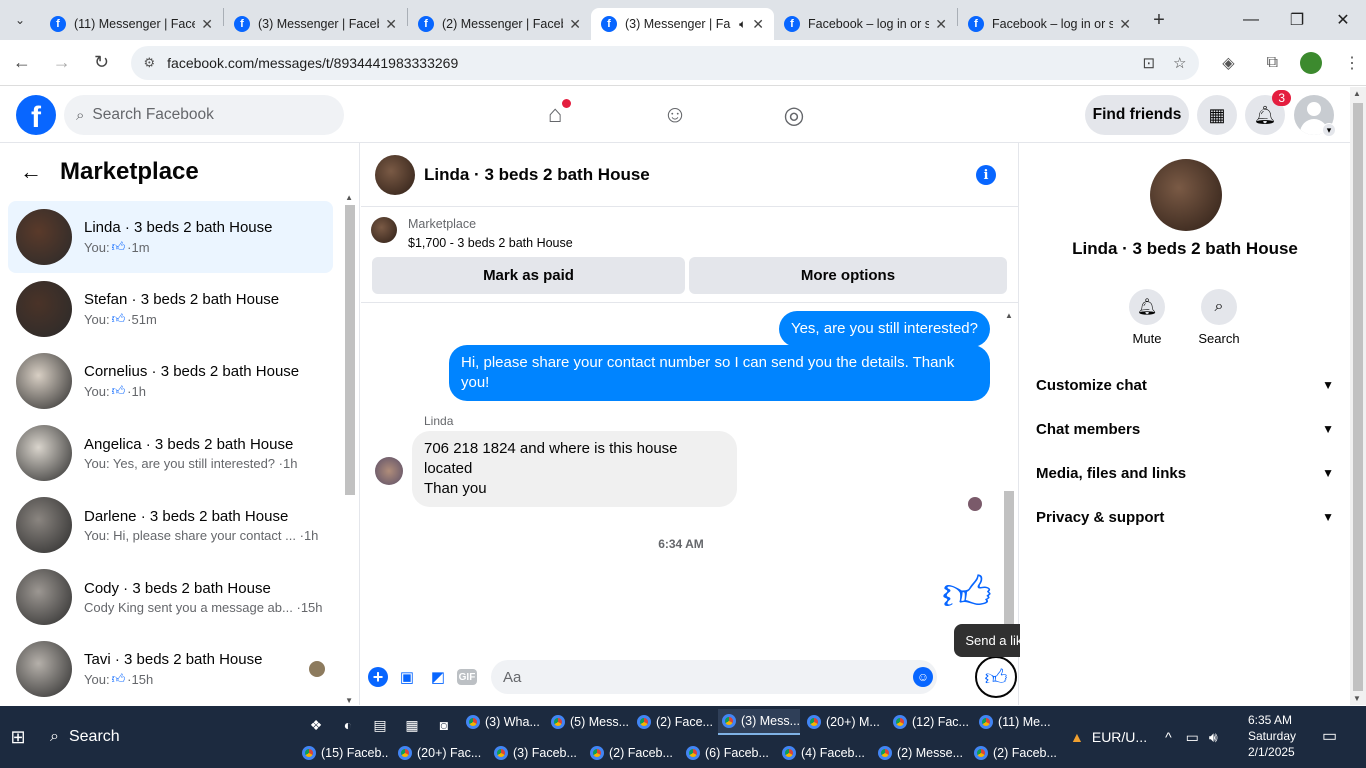 The width and height of the screenshot is (1366, 768). I want to click on minimize-button: —, so click(1251, 20).